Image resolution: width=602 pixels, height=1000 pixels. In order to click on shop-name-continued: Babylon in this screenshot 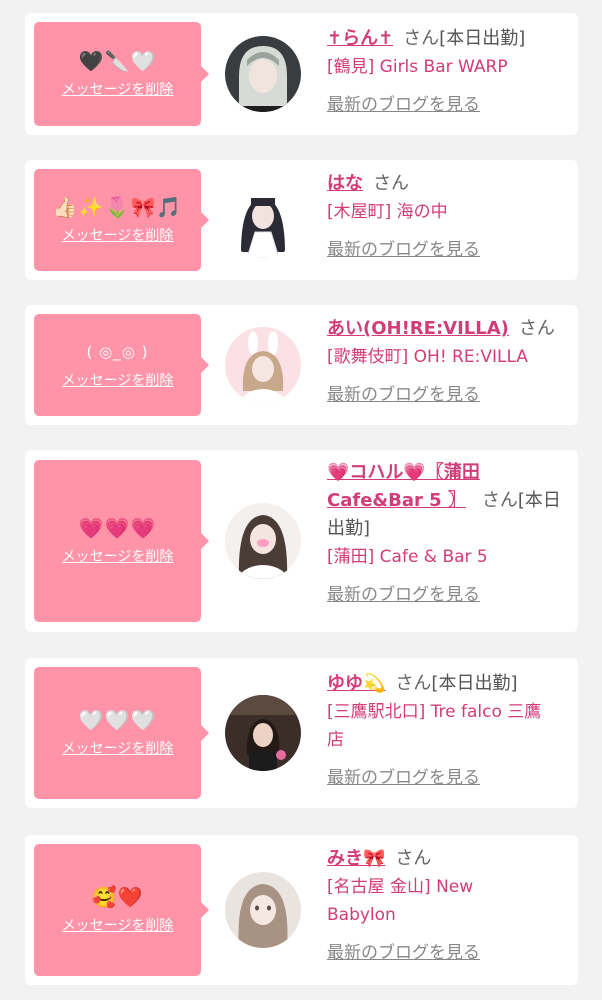, I will do `click(361, 915)`.